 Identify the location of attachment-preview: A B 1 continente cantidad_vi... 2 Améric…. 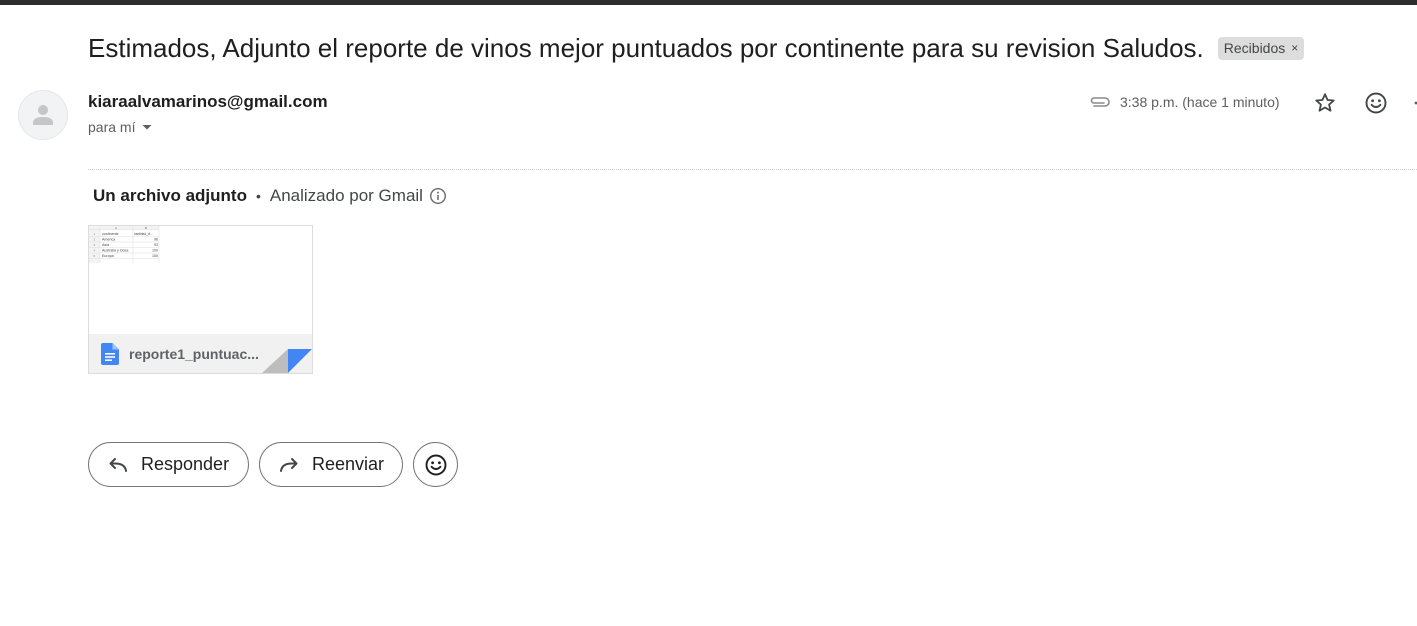
(200, 280).